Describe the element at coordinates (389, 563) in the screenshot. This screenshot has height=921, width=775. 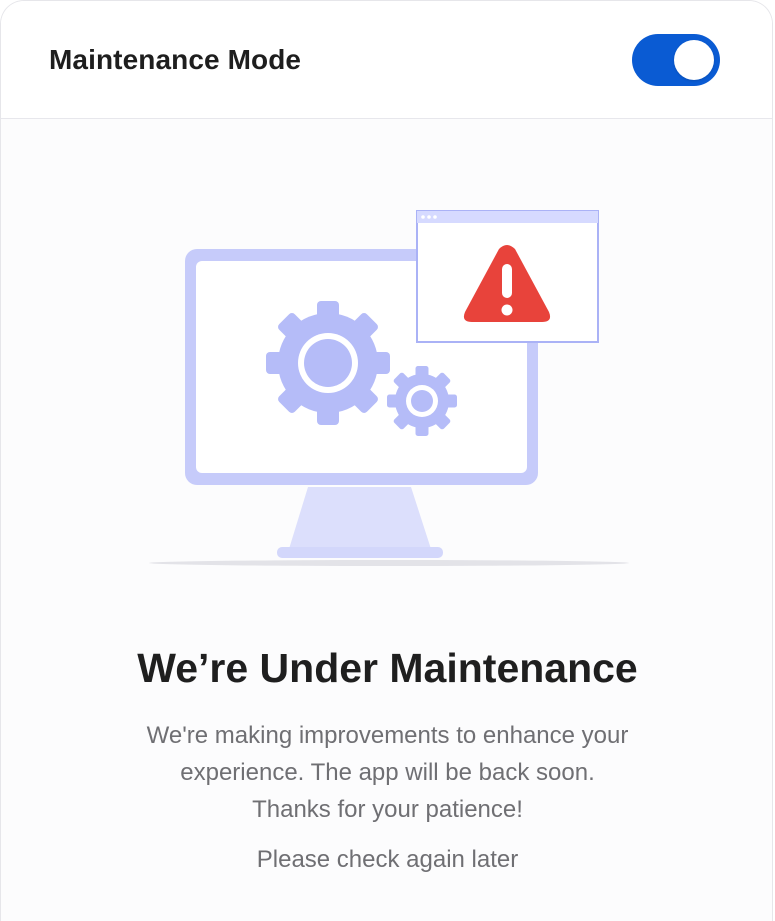
I see `floor-shadow` at that location.